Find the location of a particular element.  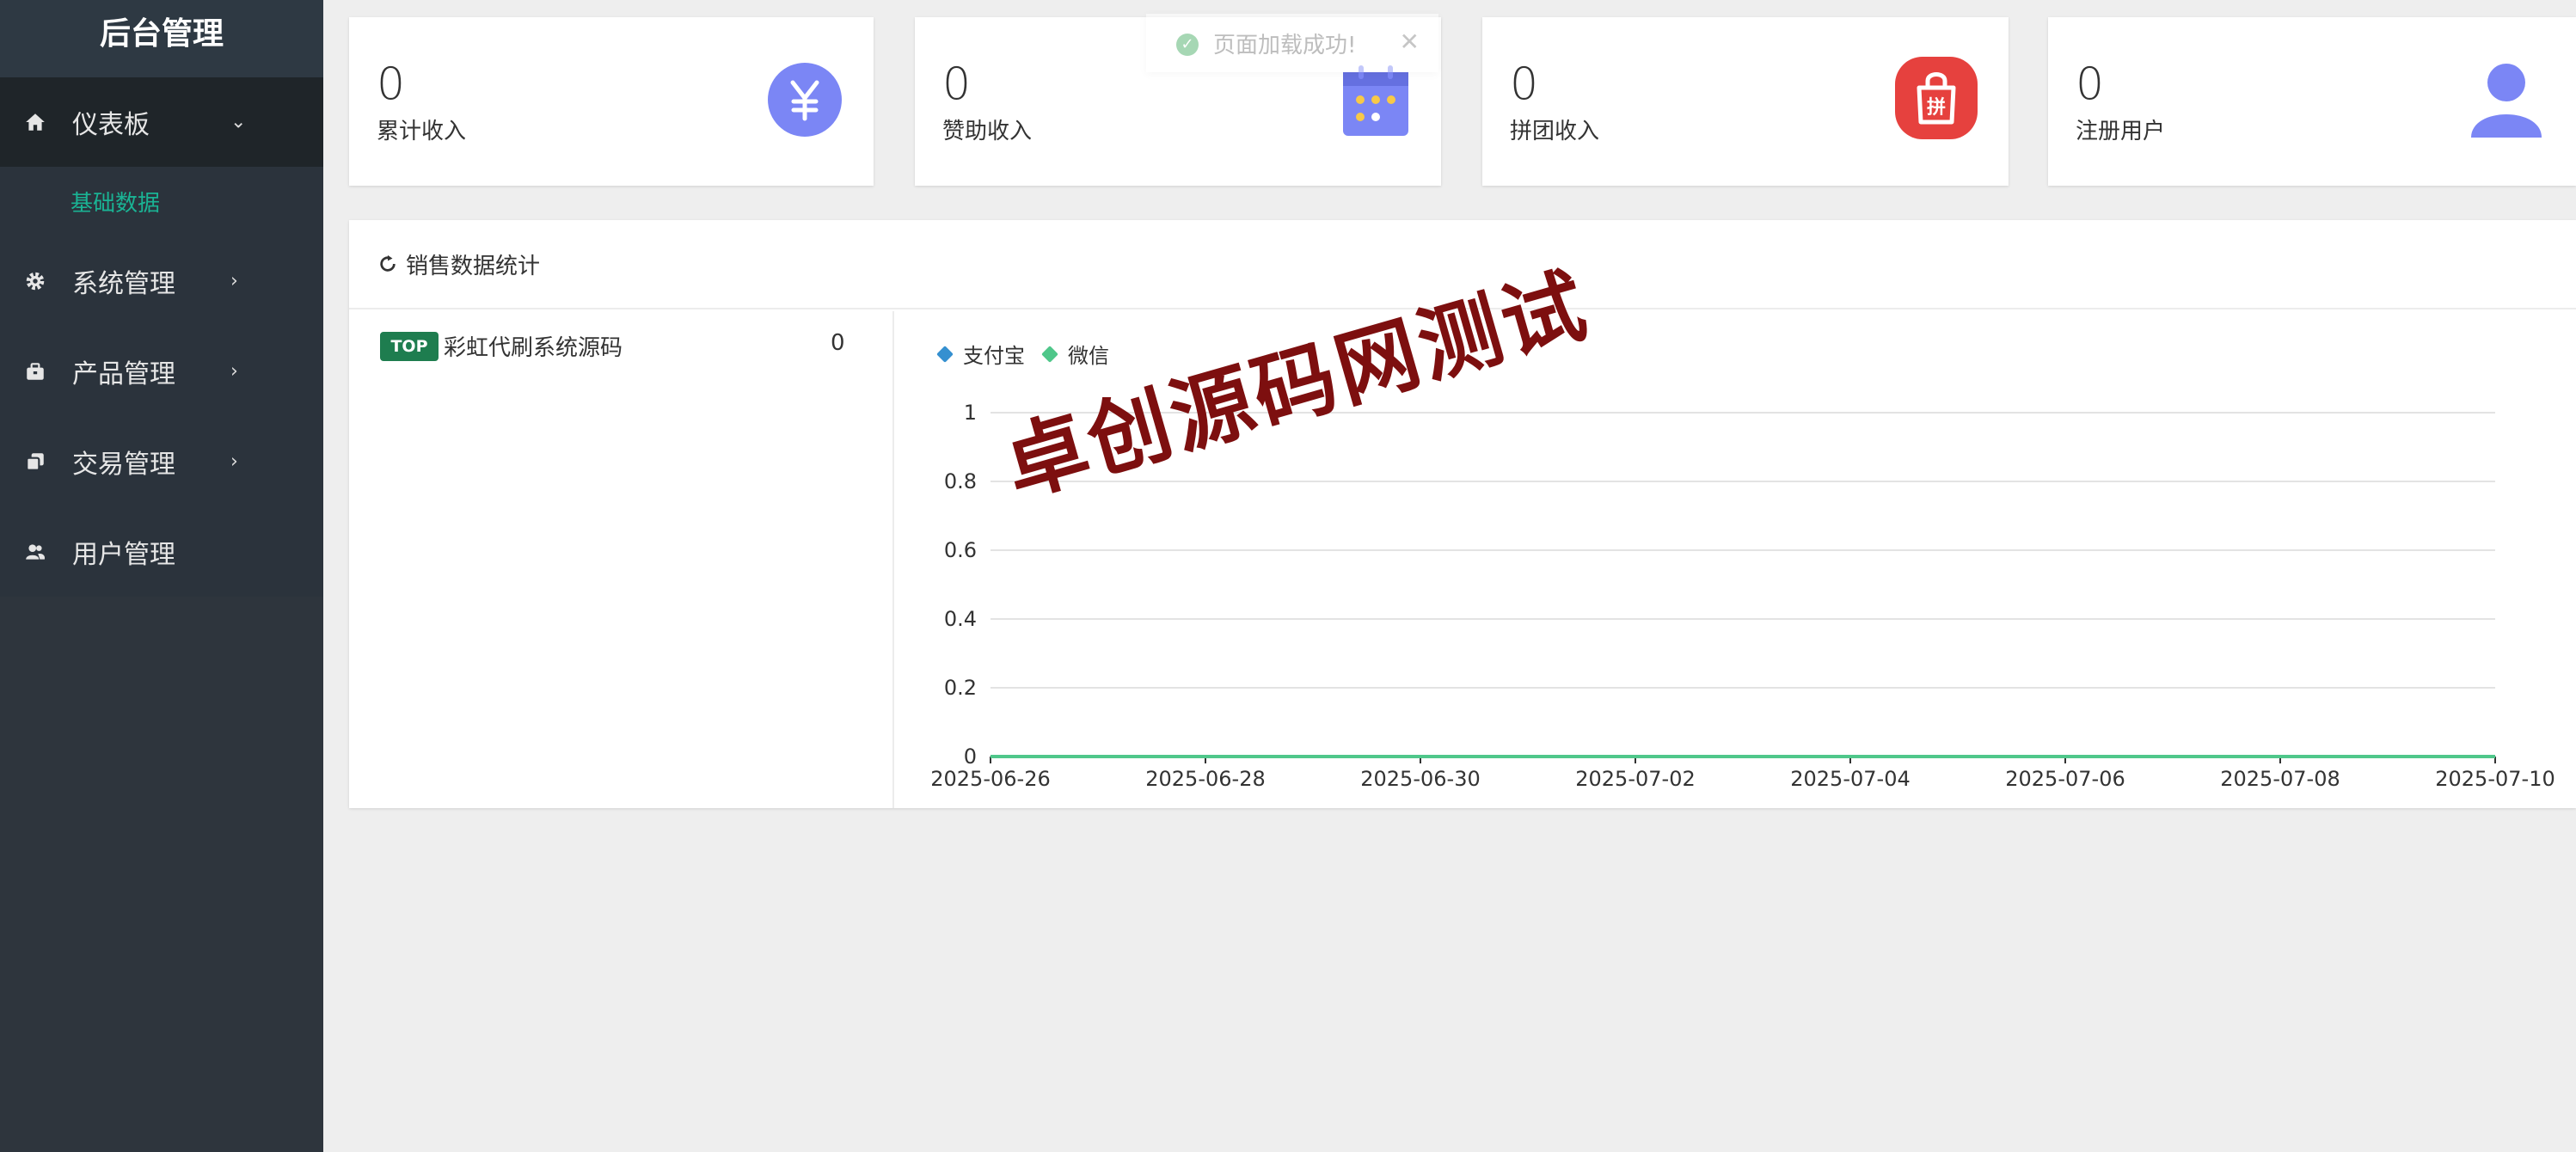

list-item: TOP 彩虹代刷系统源码 0 is located at coordinates (620, 339).